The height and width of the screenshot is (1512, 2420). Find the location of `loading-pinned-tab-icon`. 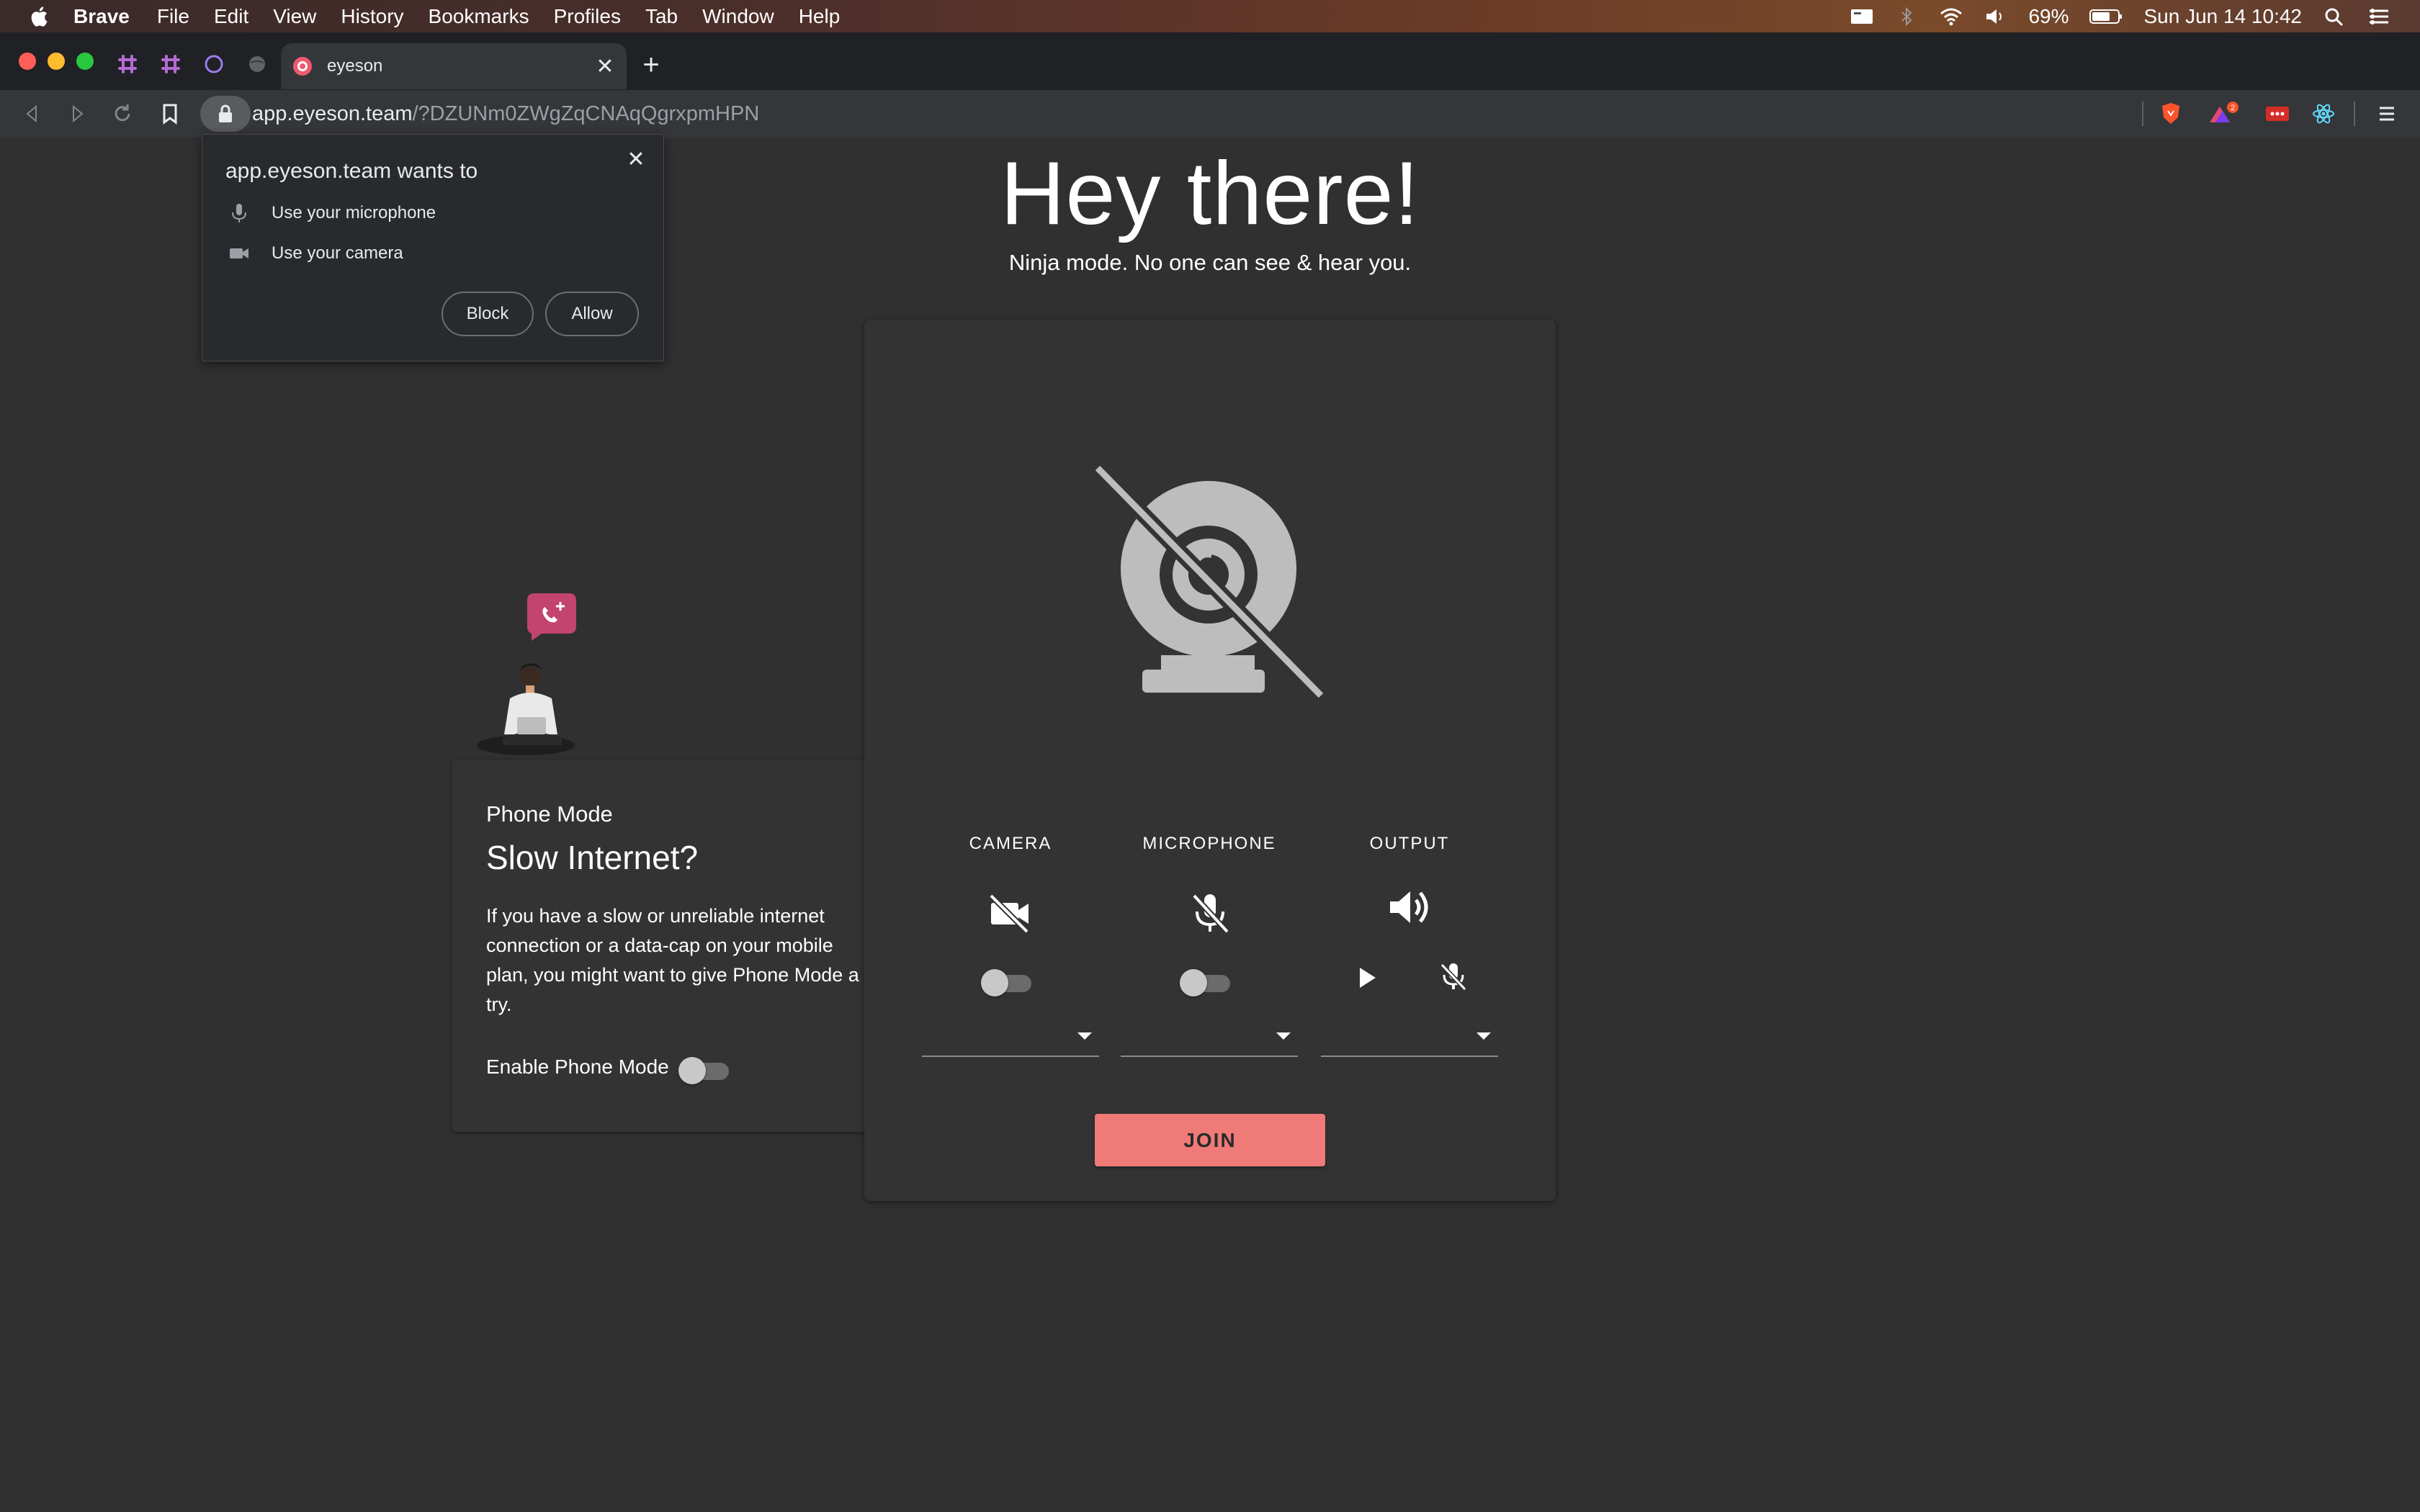

loading-pinned-tab-icon is located at coordinates (214, 64).